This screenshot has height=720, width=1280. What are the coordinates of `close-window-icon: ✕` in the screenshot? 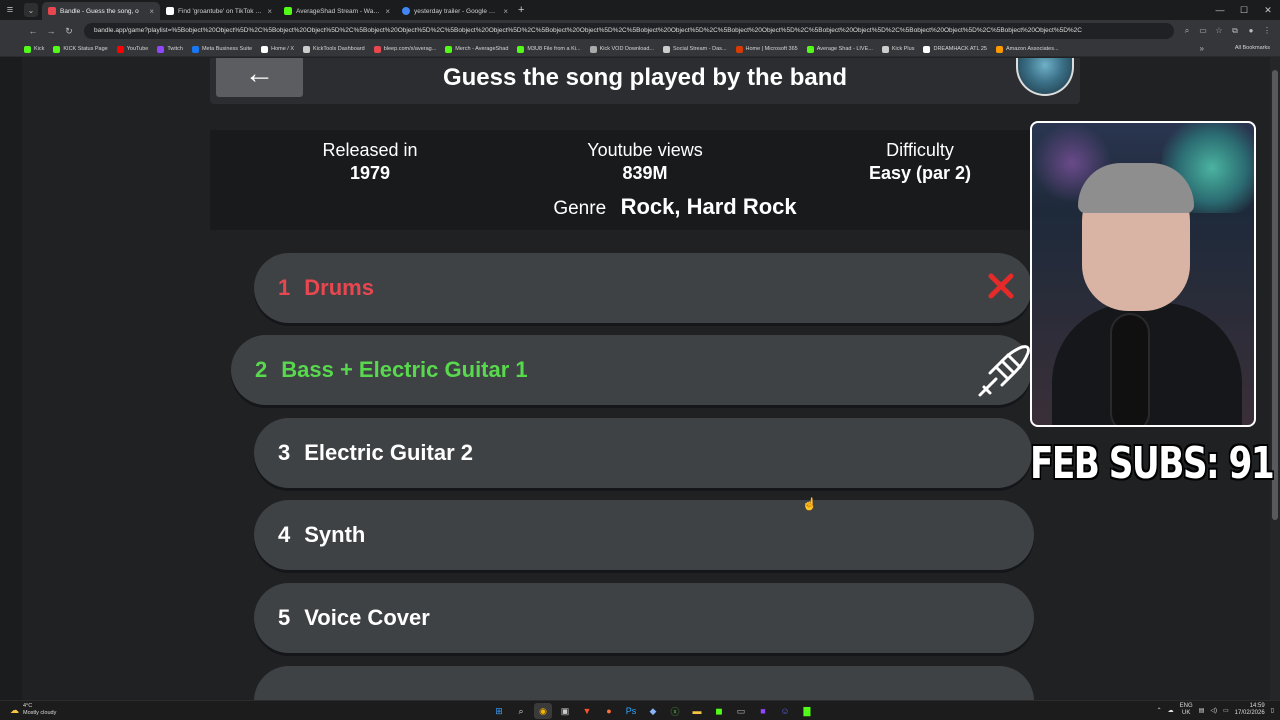 It's located at (1268, 10).